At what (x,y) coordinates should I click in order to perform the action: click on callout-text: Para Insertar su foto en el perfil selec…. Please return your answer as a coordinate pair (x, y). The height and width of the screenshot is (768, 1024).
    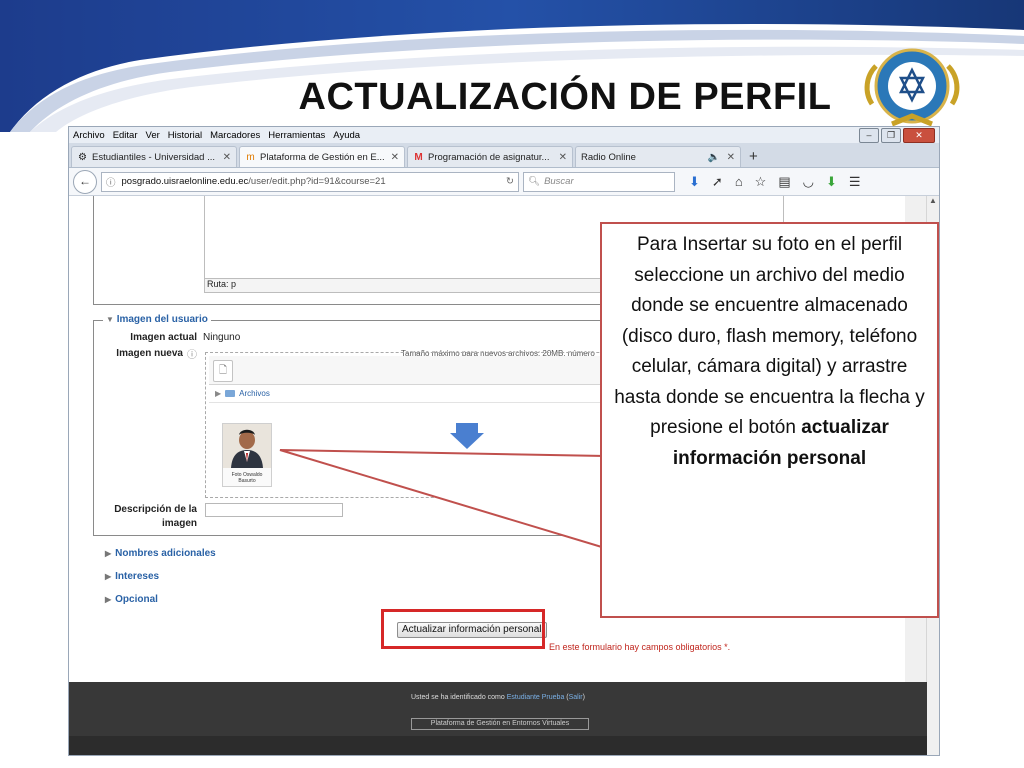
    Looking at the image, I should click on (769, 336).